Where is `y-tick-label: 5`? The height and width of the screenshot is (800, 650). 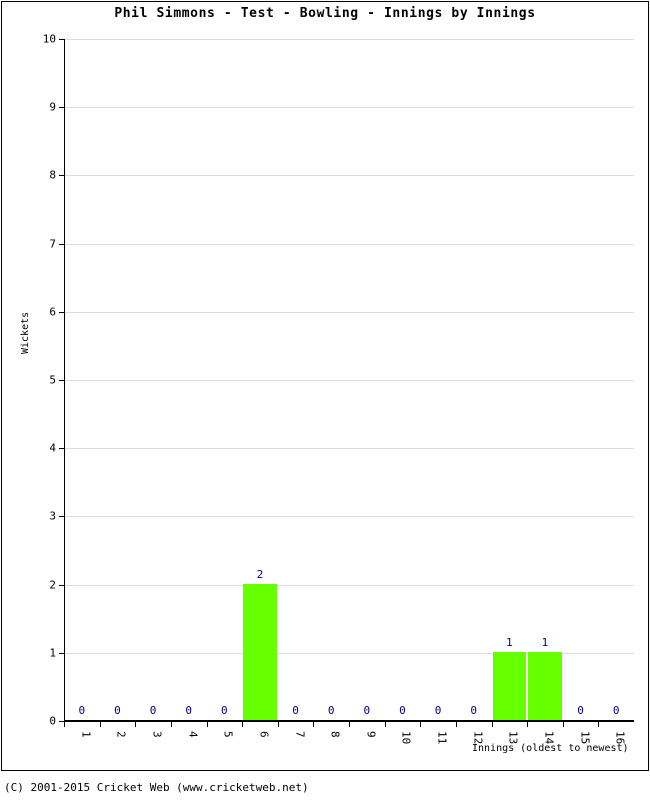
y-tick-label: 5 is located at coordinates (52, 380).